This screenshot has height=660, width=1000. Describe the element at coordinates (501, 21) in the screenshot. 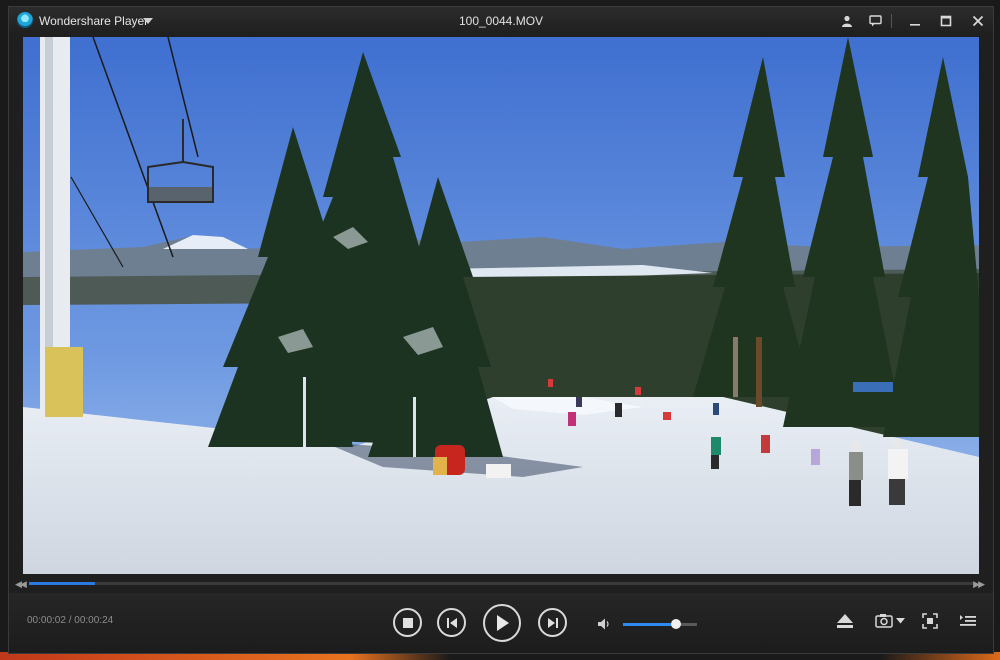

I see `title-bar: Wondershare Player 100_0044.MOV` at that location.